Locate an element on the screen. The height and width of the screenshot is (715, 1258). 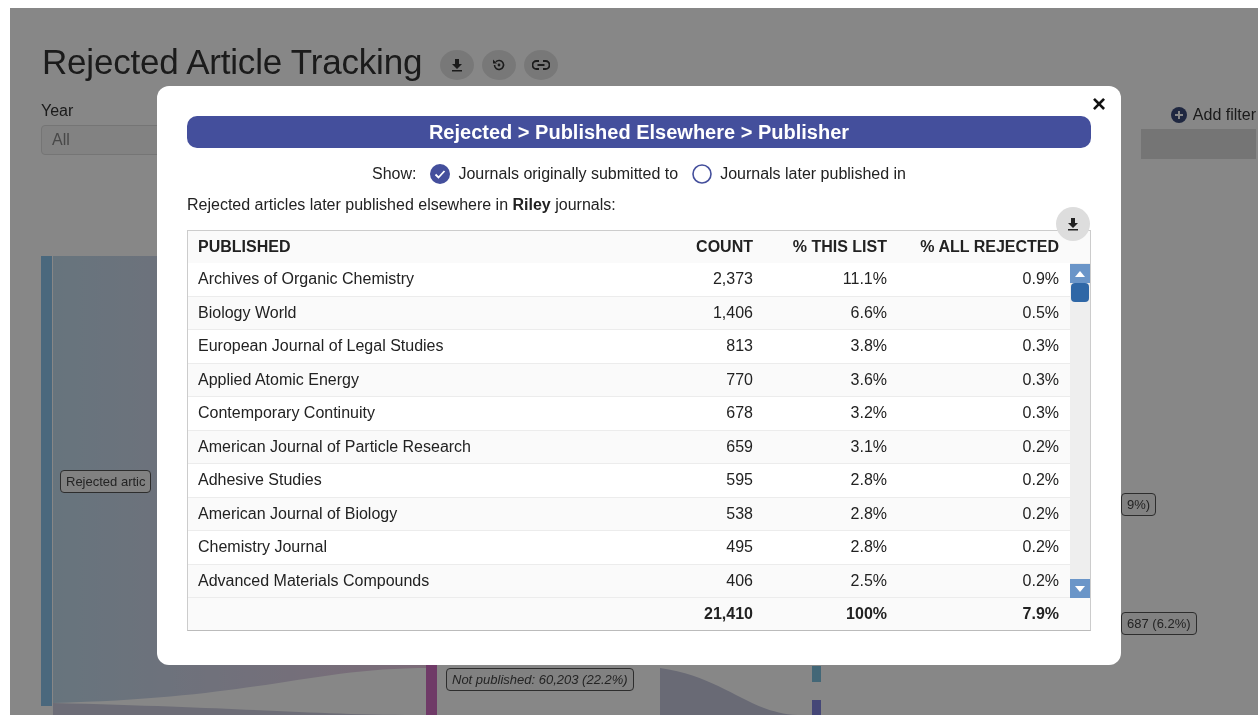
journal-name: Adhesive Studies is located at coordinates (260, 480).